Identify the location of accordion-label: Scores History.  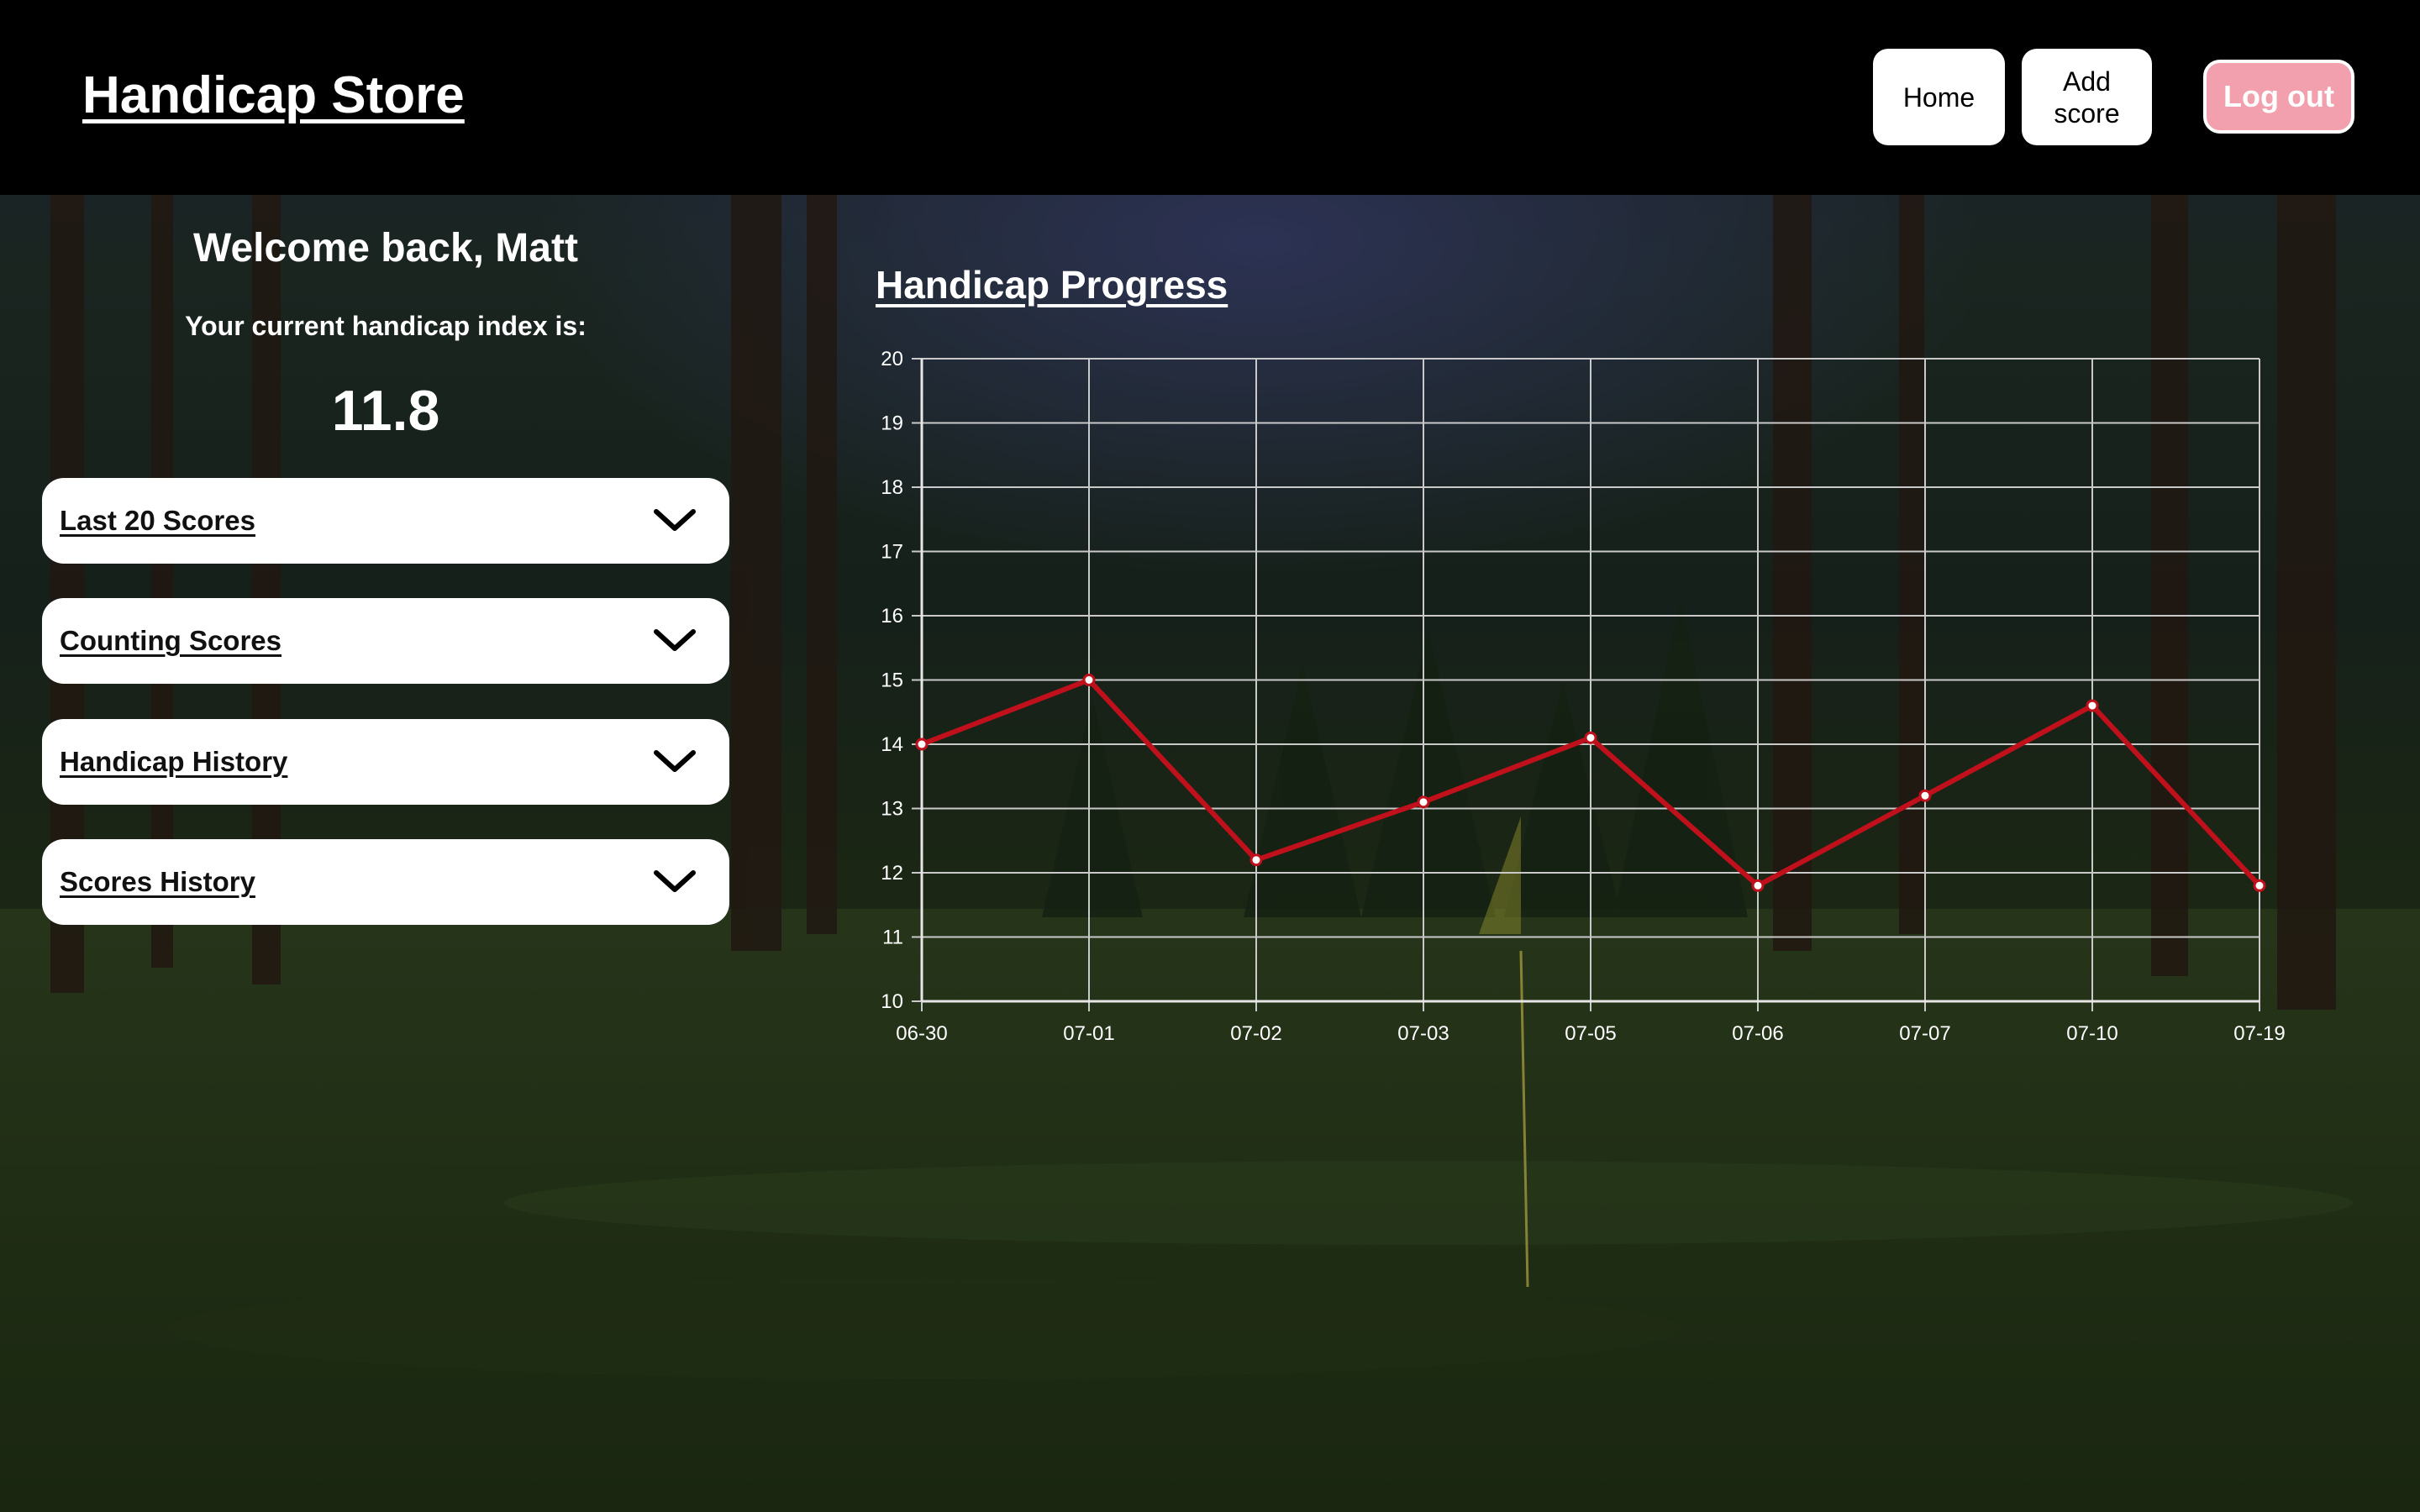
(157, 881).